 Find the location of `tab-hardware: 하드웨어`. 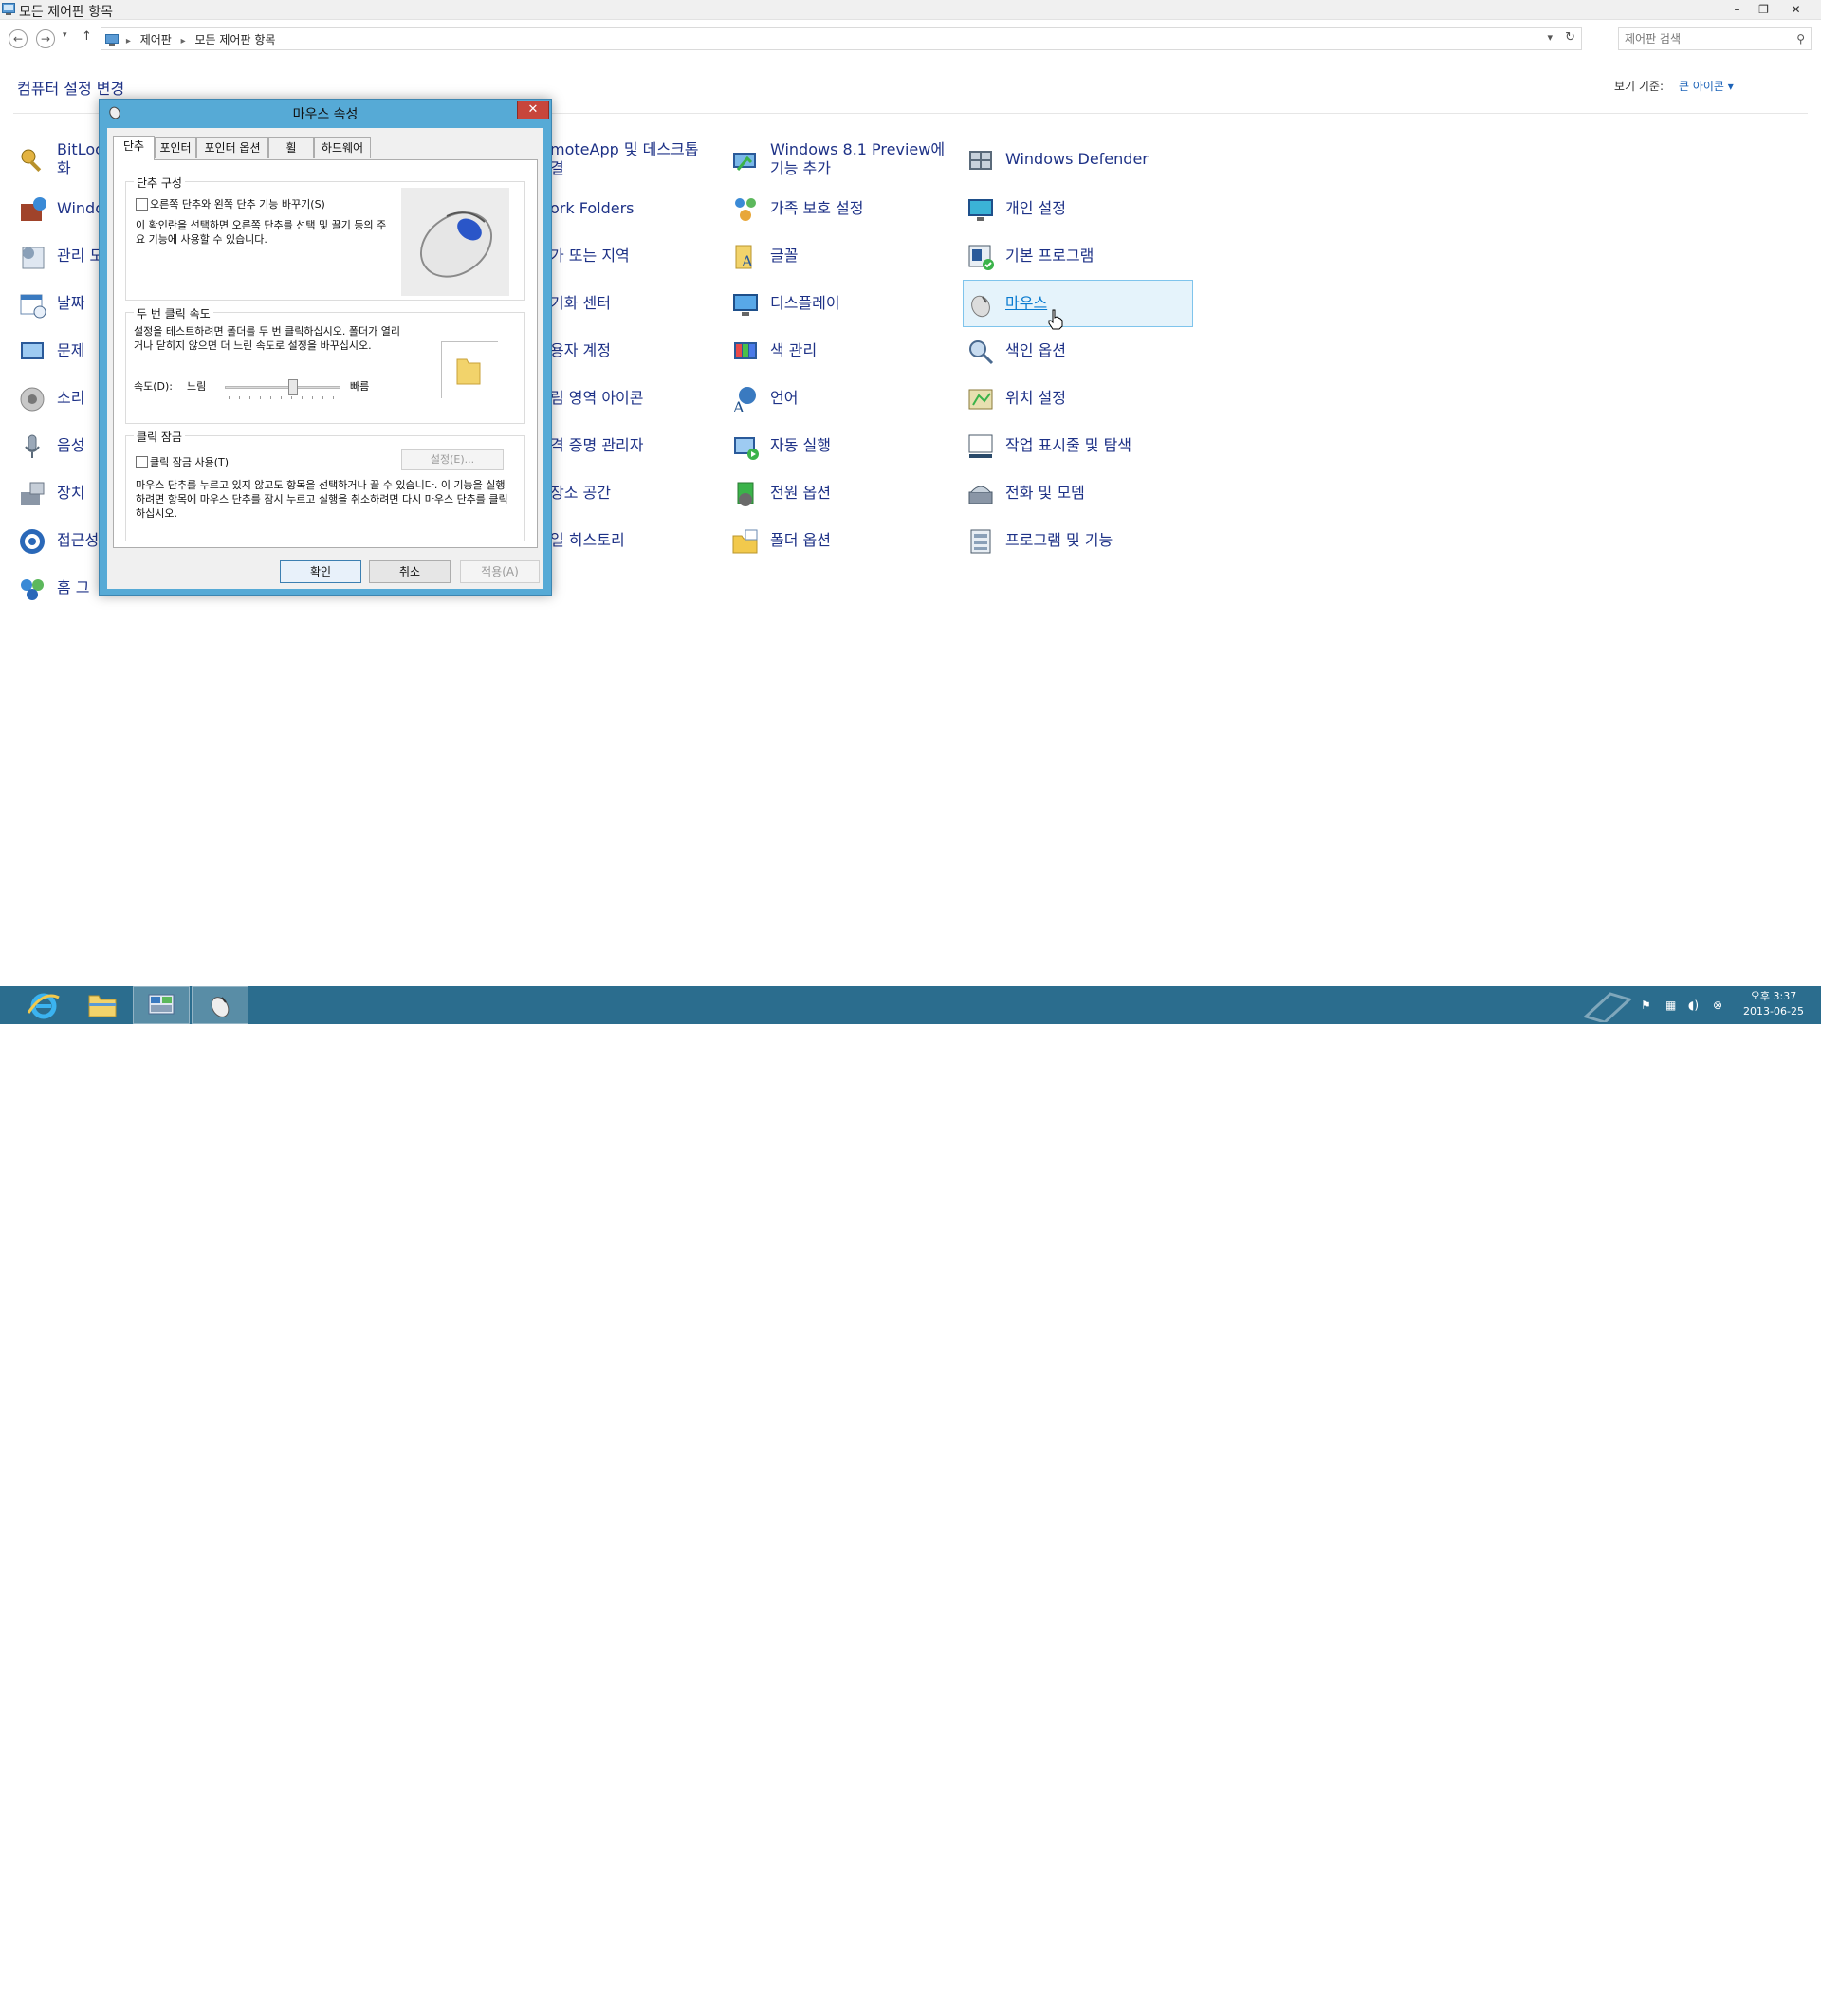

tab-hardware: 하드웨어 is located at coordinates (342, 147).